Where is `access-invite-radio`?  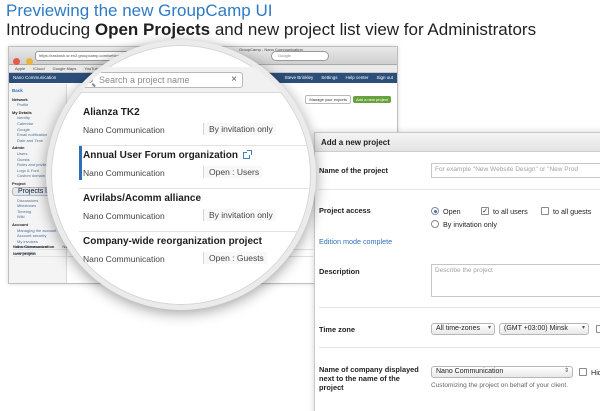
access-invite-radio is located at coordinates (435, 224).